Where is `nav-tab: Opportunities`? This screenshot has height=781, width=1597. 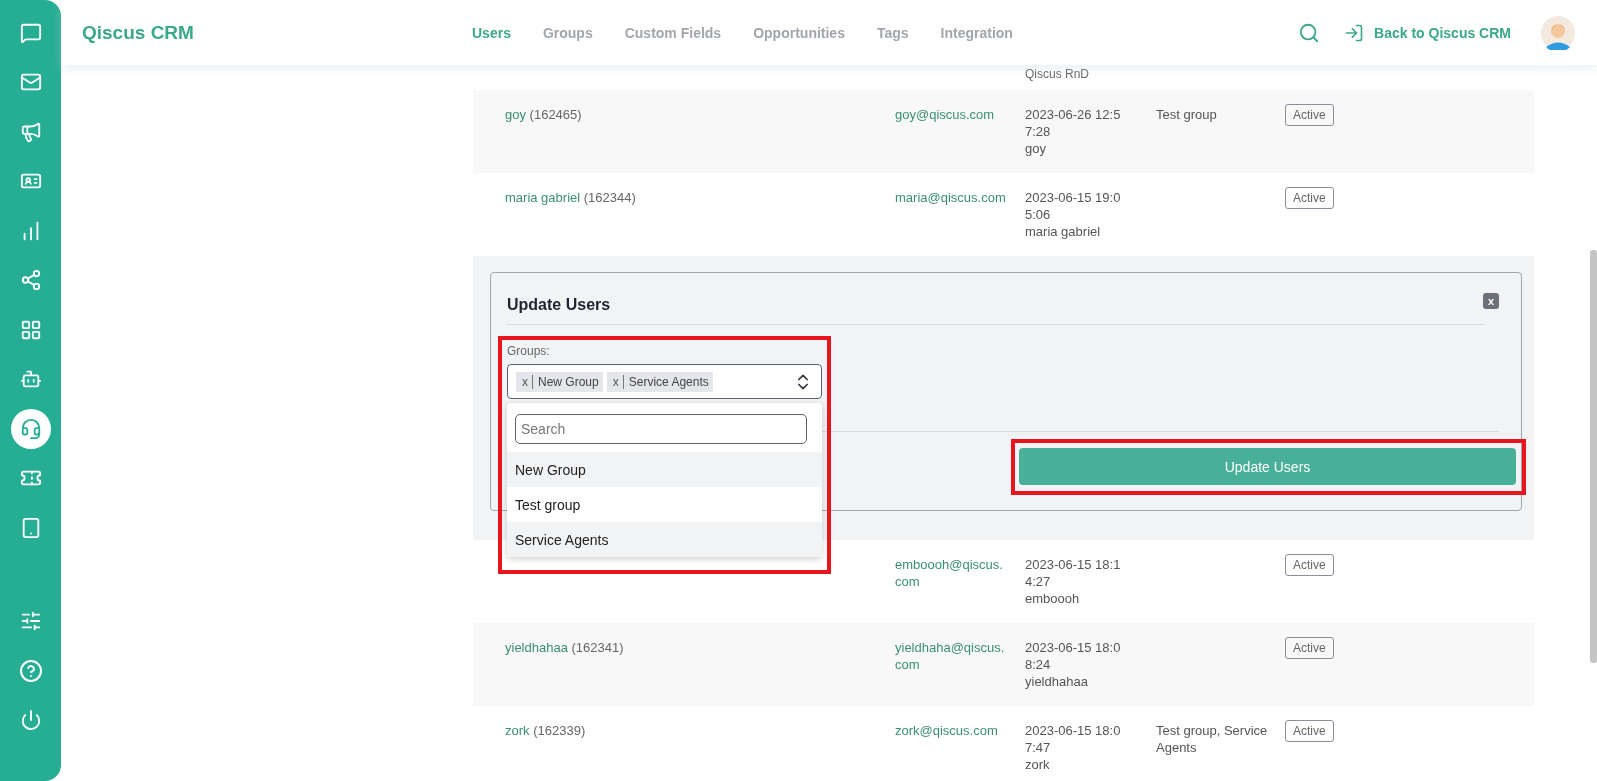 nav-tab: Opportunities is located at coordinates (799, 32).